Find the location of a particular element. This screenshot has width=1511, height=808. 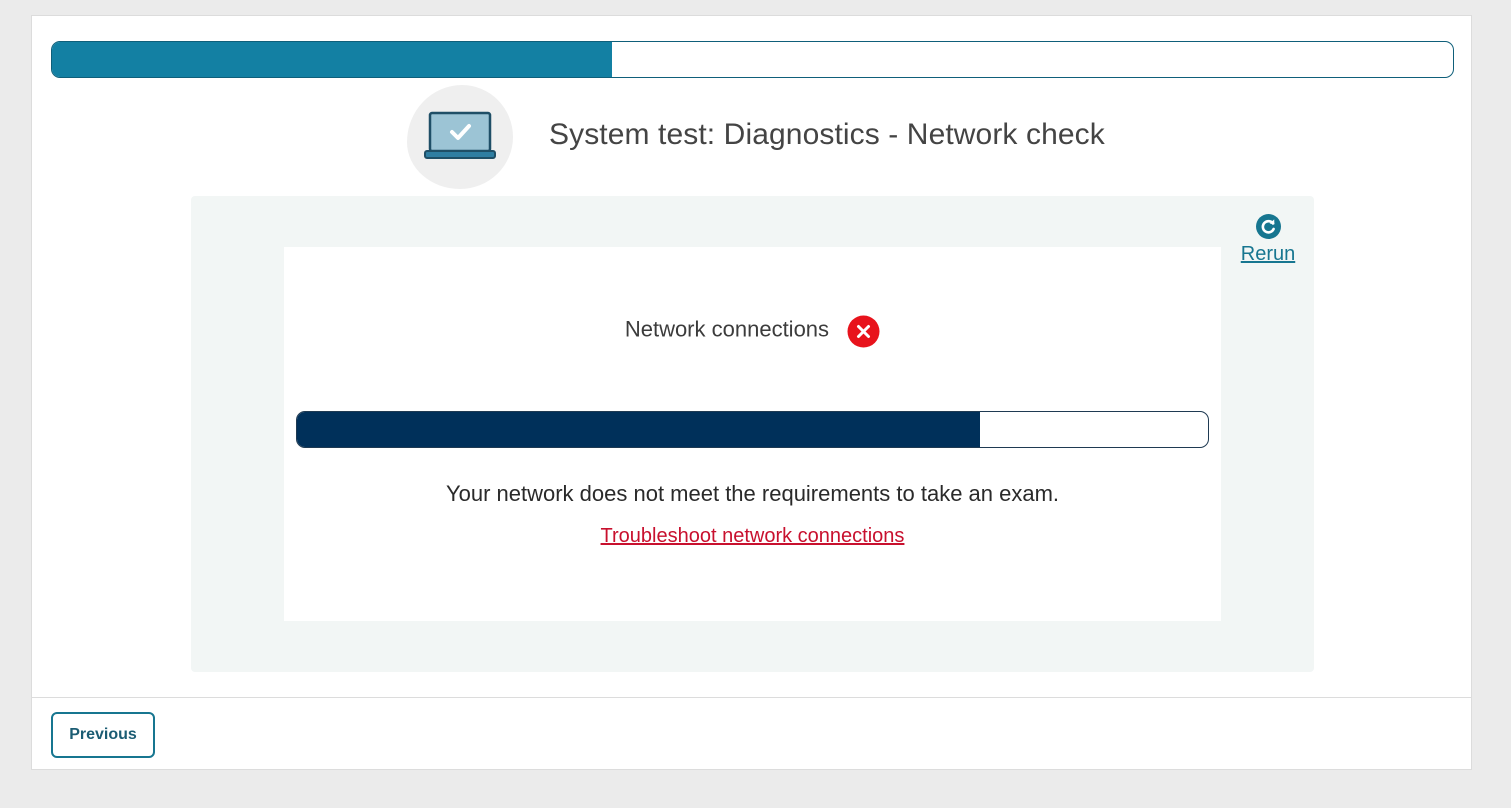

network-check-row: Network connections is located at coordinates (752, 330).